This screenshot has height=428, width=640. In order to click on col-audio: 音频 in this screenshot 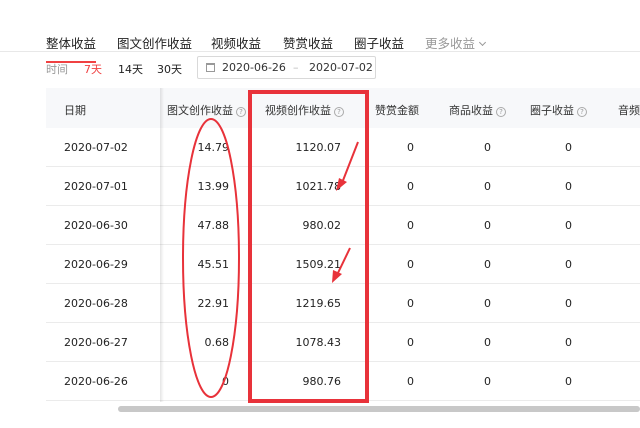, I will do `click(629, 110)`.